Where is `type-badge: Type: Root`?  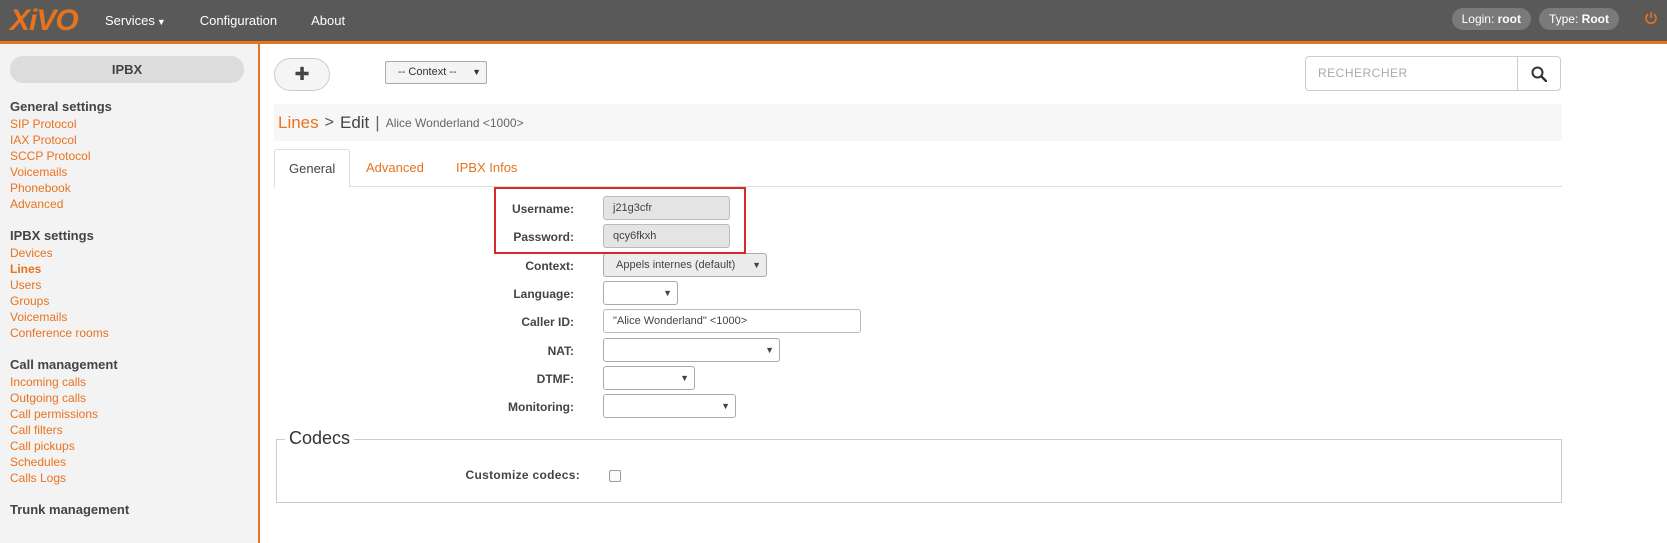
type-badge: Type: Root is located at coordinates (1578, 19).